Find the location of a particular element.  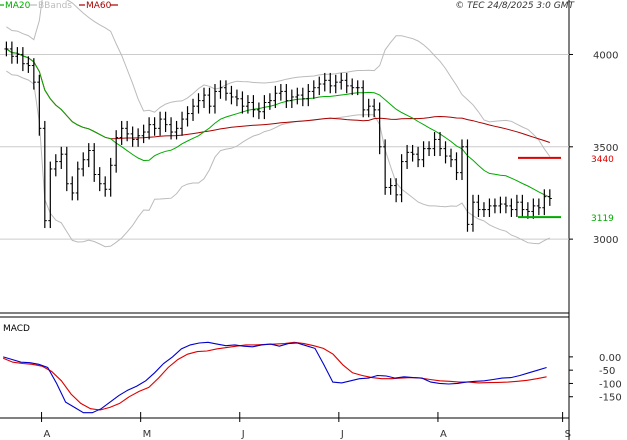

macd-tick-label: -150 is located at coordinates (610, 398).